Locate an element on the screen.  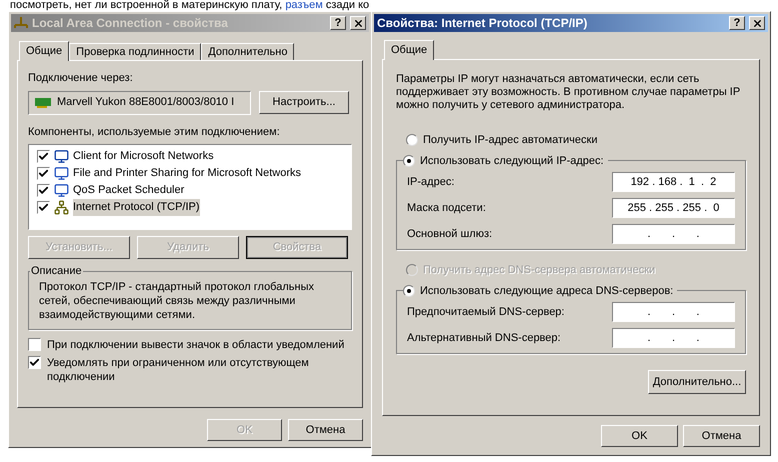
section-label: Компоненты, используемые этим подключением: is located at coordinates (154, 132).